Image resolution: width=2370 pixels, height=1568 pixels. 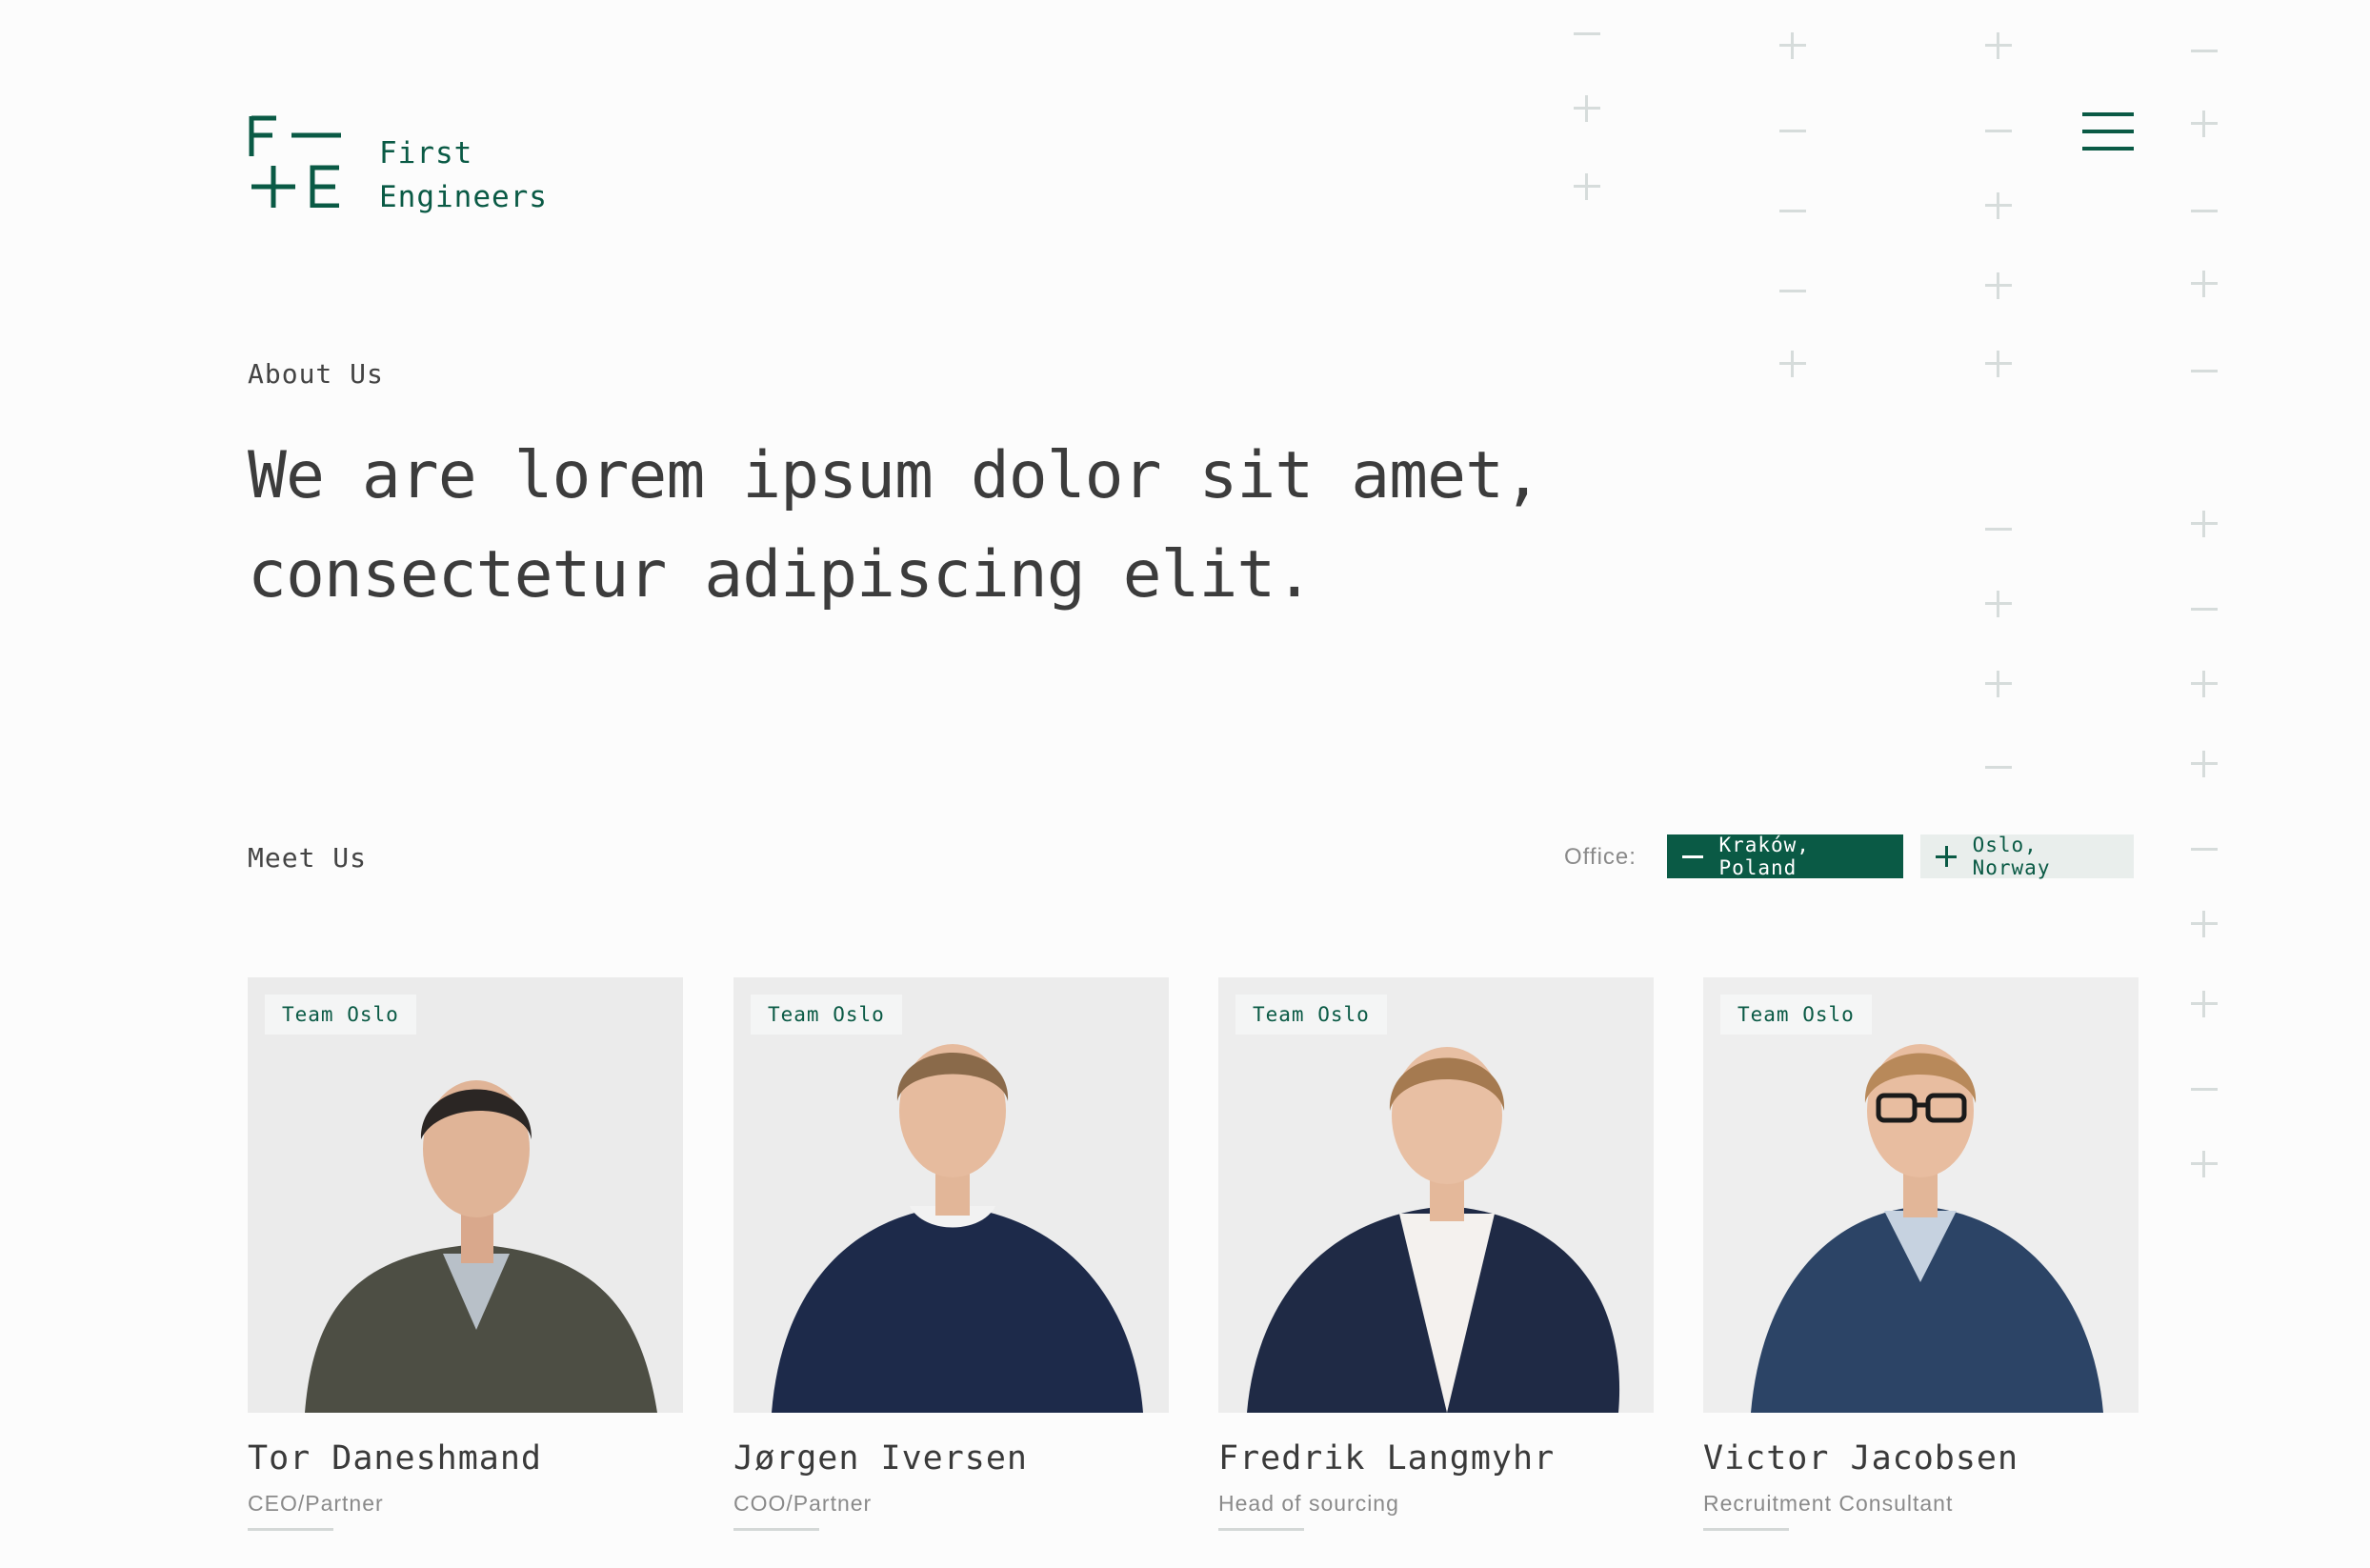 I want to click on team-member-role: COO/Partner, so click(x=803, y=1504).